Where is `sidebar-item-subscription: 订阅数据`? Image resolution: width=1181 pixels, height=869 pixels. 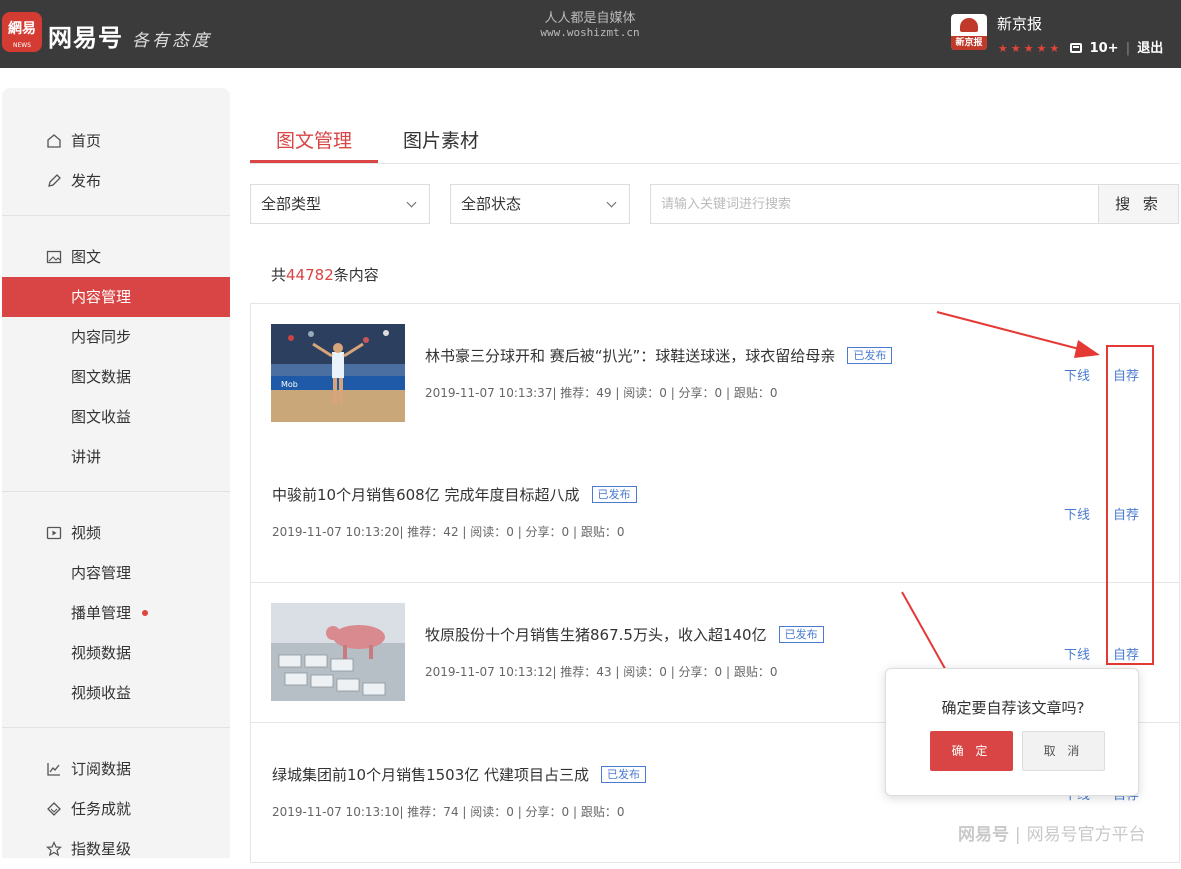 sidebar-item-subscription: 订阅数据 is located at coordinates (116, 769).